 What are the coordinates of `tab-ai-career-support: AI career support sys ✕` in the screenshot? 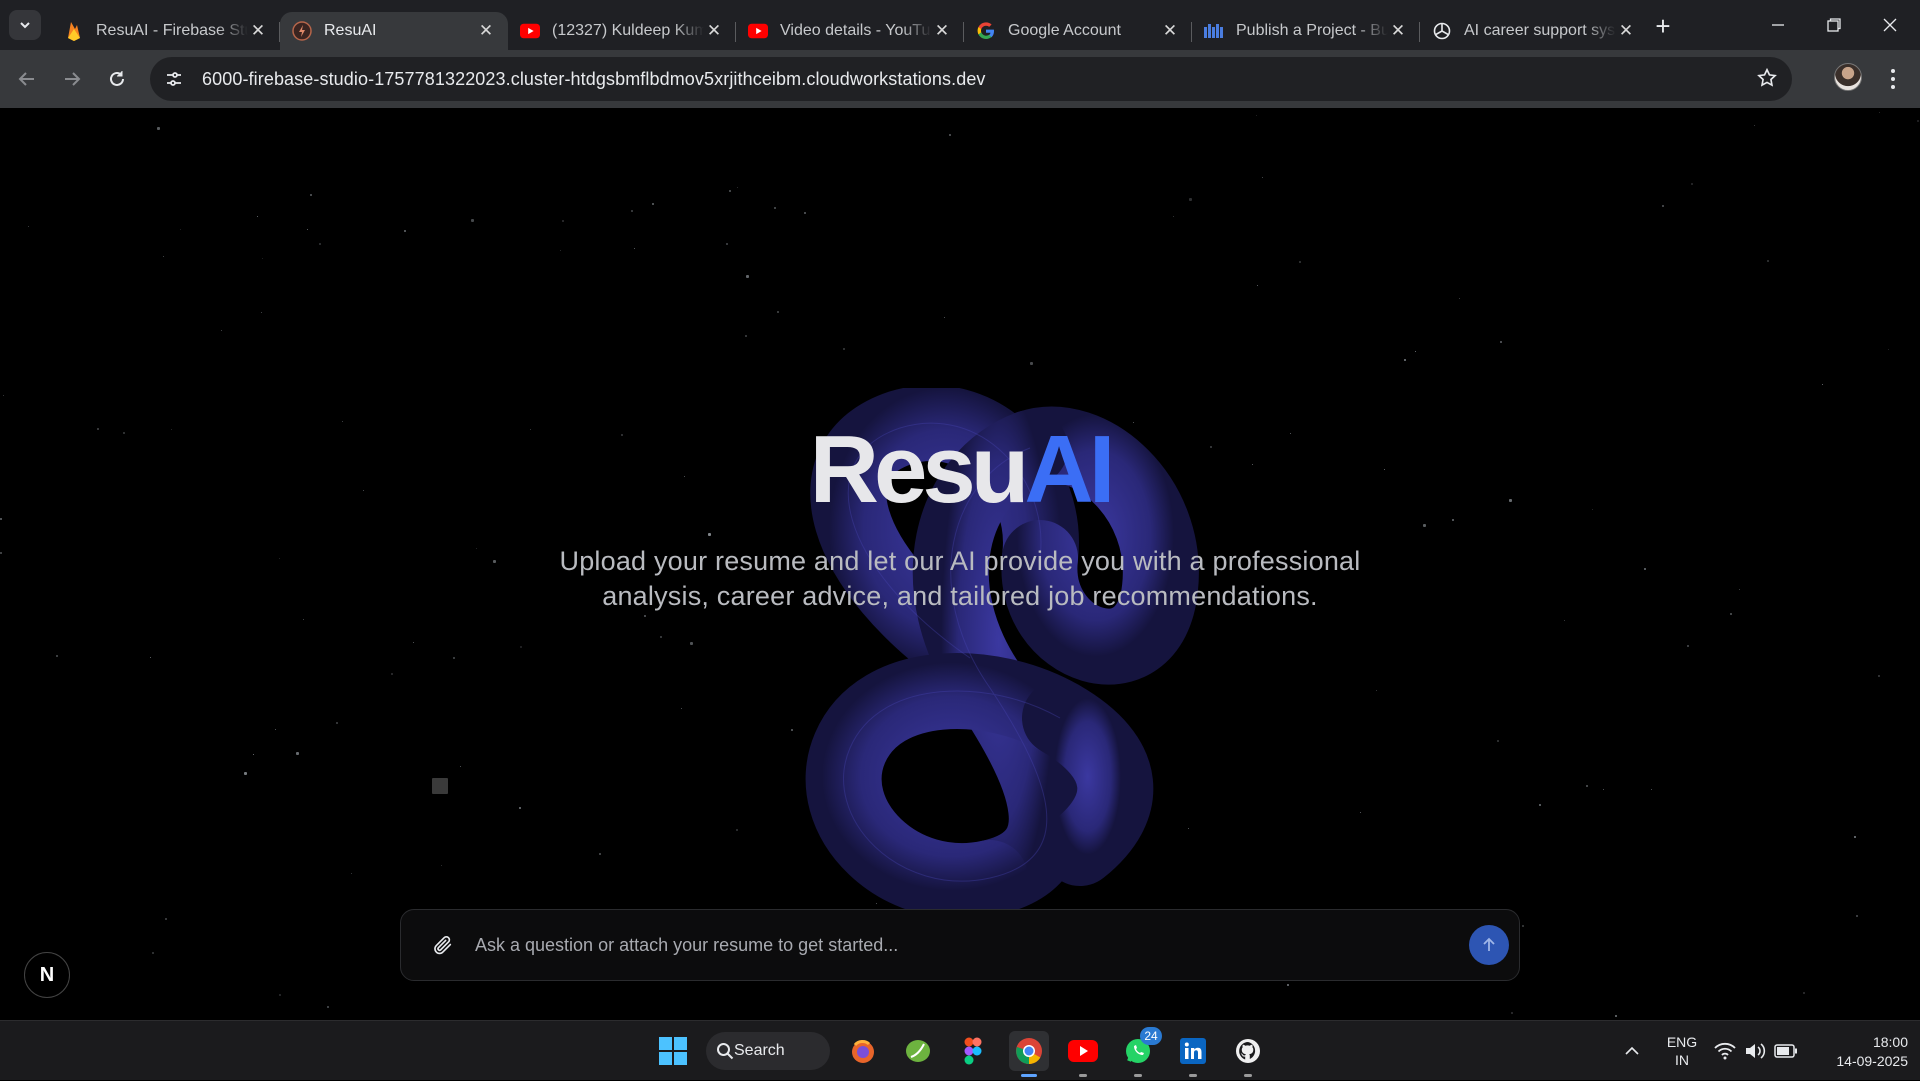 It's located at (1534, 31).